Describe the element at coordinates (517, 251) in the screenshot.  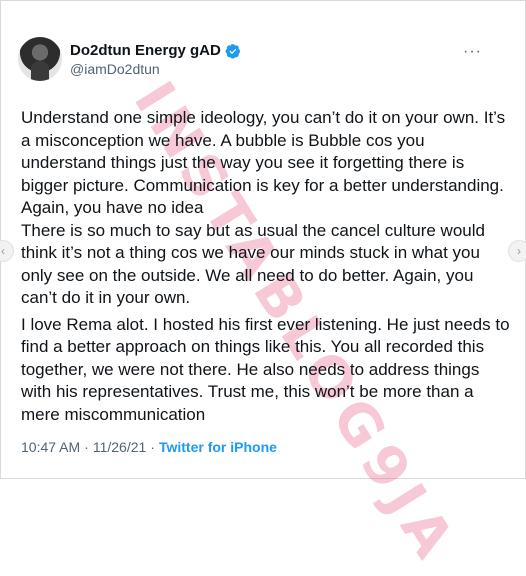
I see `next-arrow-icon: ›` at that location.